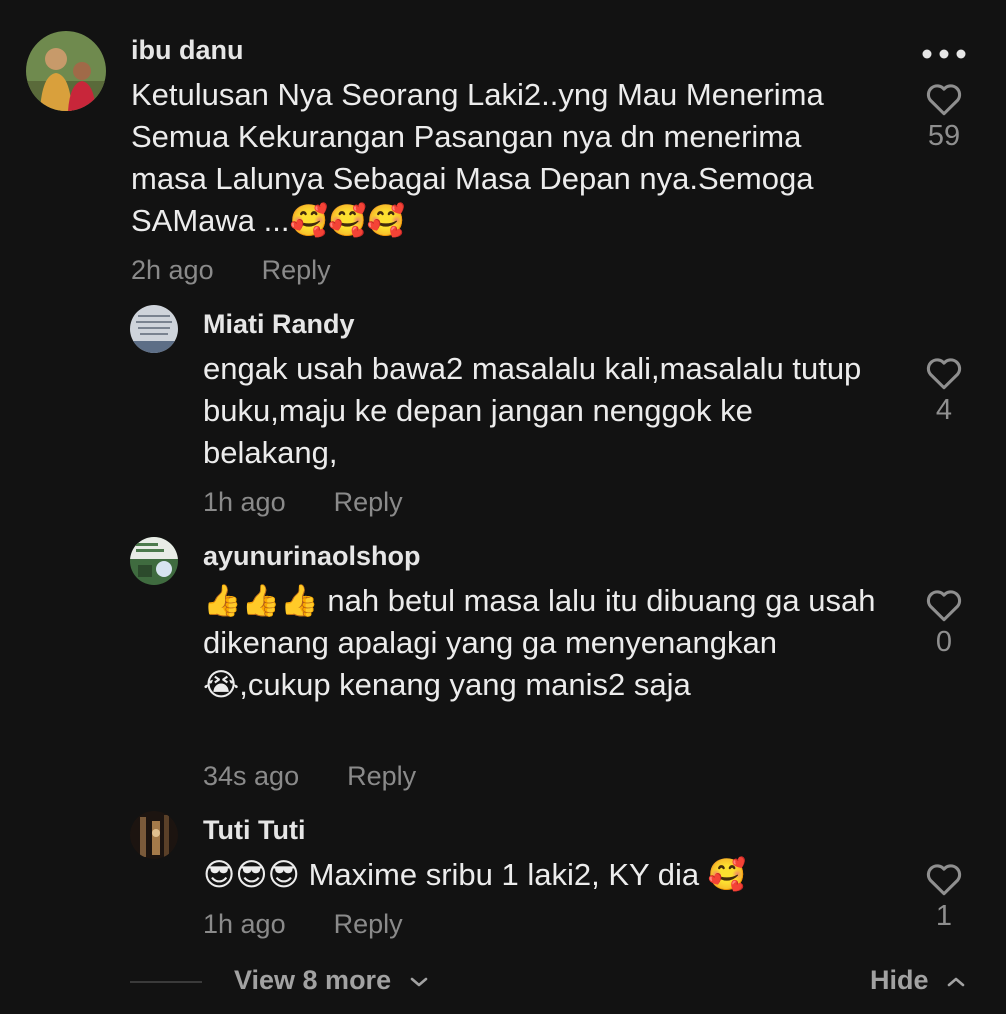 Image resolution: width=1006 pixels, height=1014 pixels. I want to click on comment-username: Tuti Tuti, so click(254, 830).